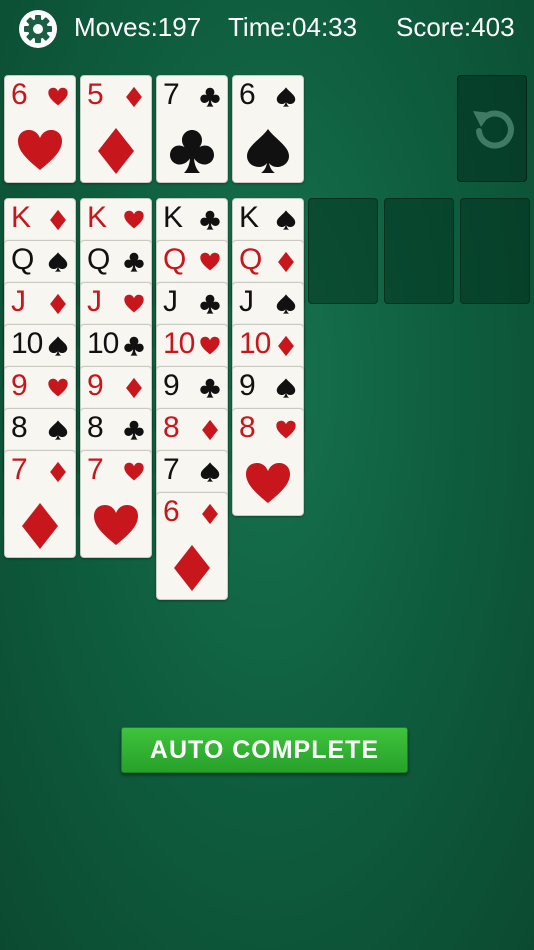 This screenshot has height=950, width=534. I want to click on score-counter: Score:403, so click(455, 27).